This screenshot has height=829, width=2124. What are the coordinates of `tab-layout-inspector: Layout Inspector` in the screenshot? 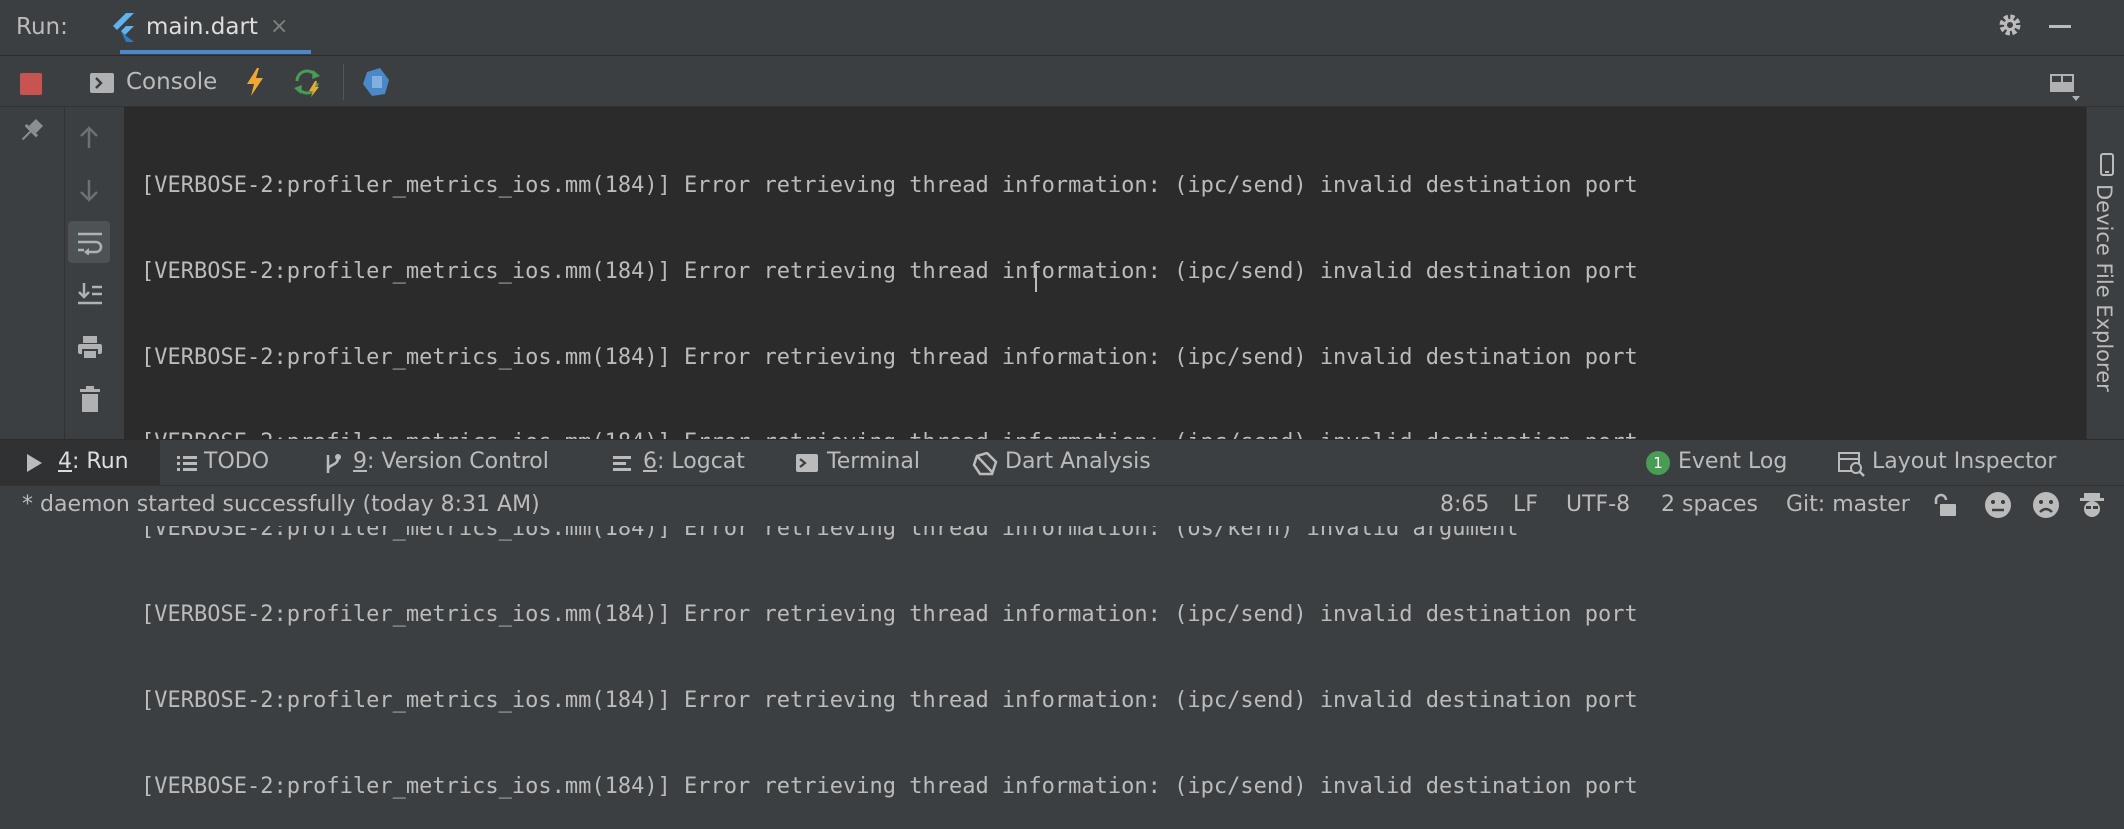 It's located at (1964, 461).